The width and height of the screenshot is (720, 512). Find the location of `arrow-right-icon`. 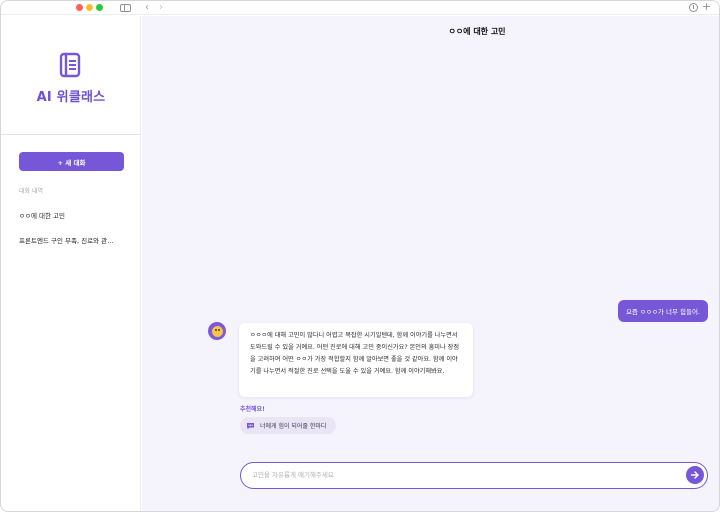

arrow-right-icon is located at coordinates (694, 475).